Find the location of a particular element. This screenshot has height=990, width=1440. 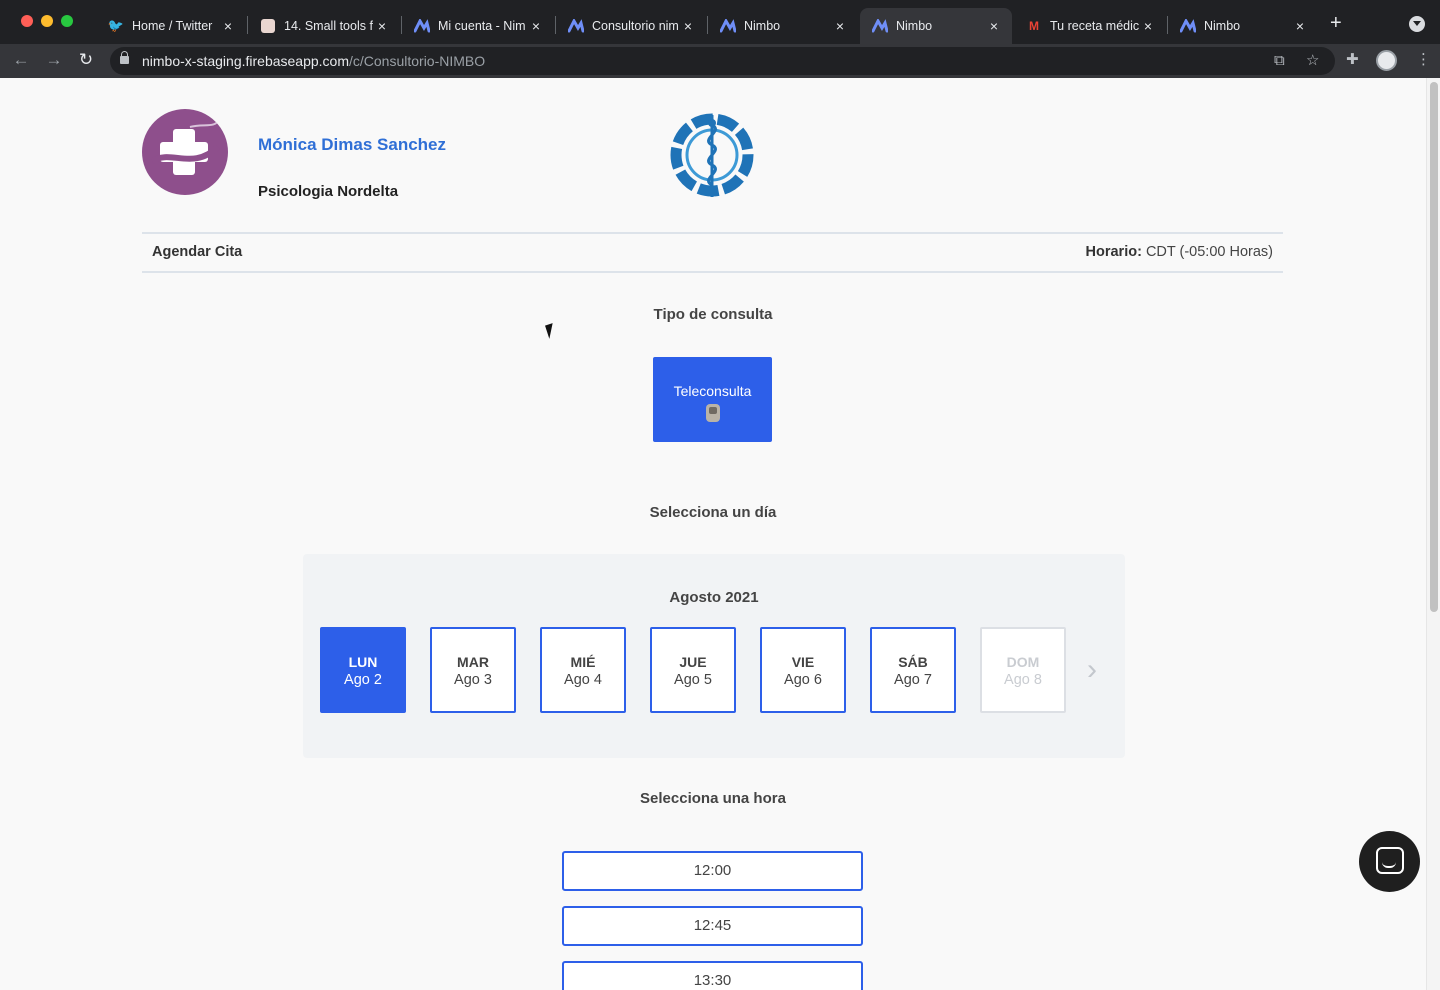

browser-tab: Consultorio nim × is located at coordinates (631, 26).